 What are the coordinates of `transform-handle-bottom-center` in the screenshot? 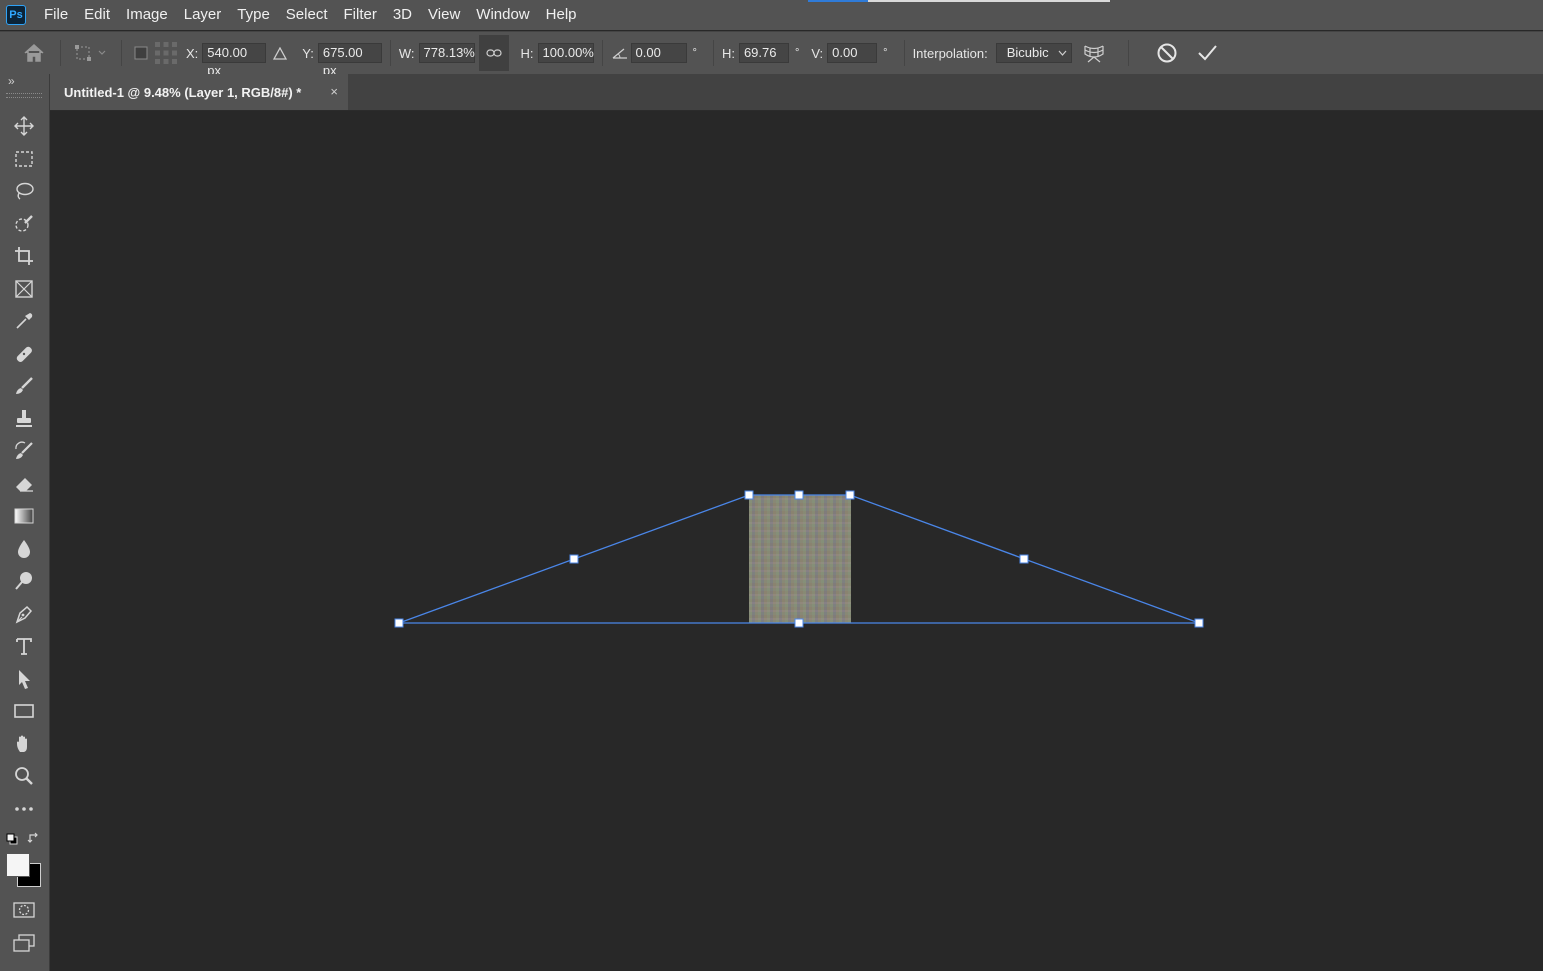 It's located at (799, 623).